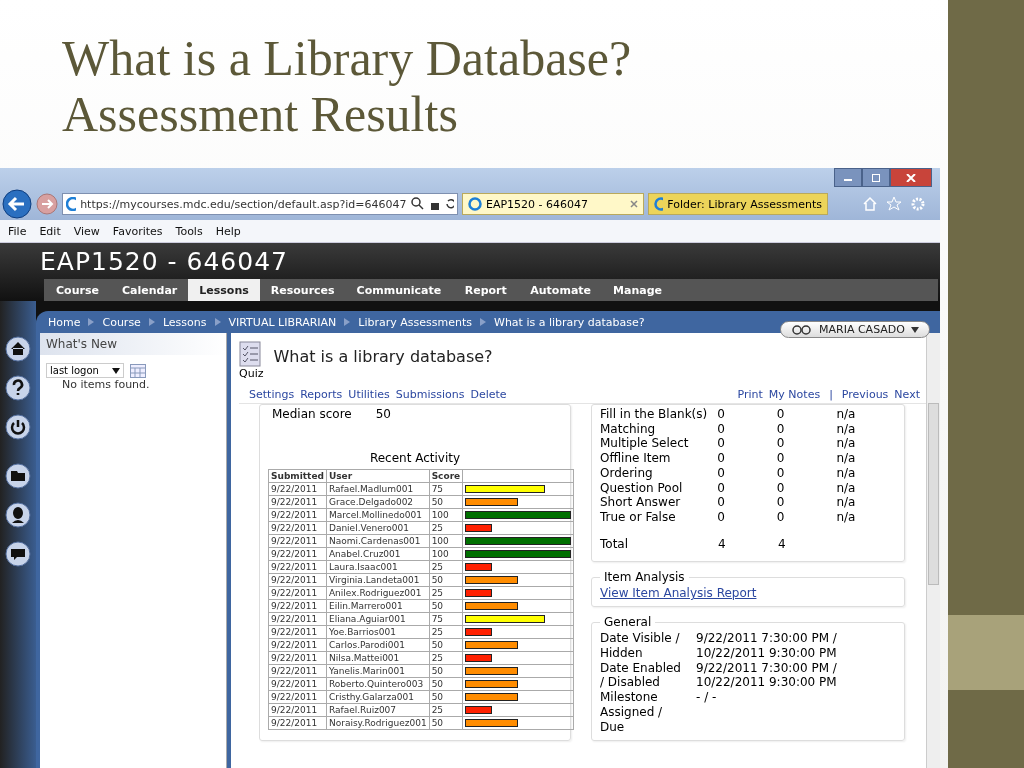  What do you see at coordinates (378, 502) in the screenshot?
I see `table-cell: Grace.Delgado002` at bounding box center [378, 502].